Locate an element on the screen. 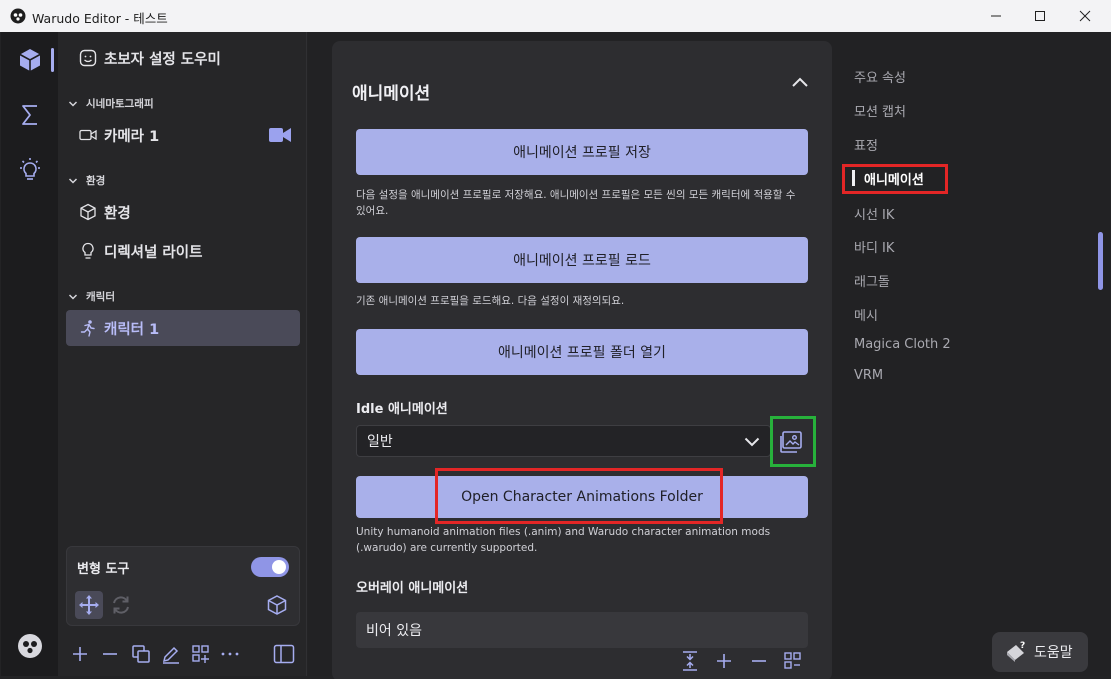  overlay-animation-list: 비어 있음 is located at coordinates (582, 630).